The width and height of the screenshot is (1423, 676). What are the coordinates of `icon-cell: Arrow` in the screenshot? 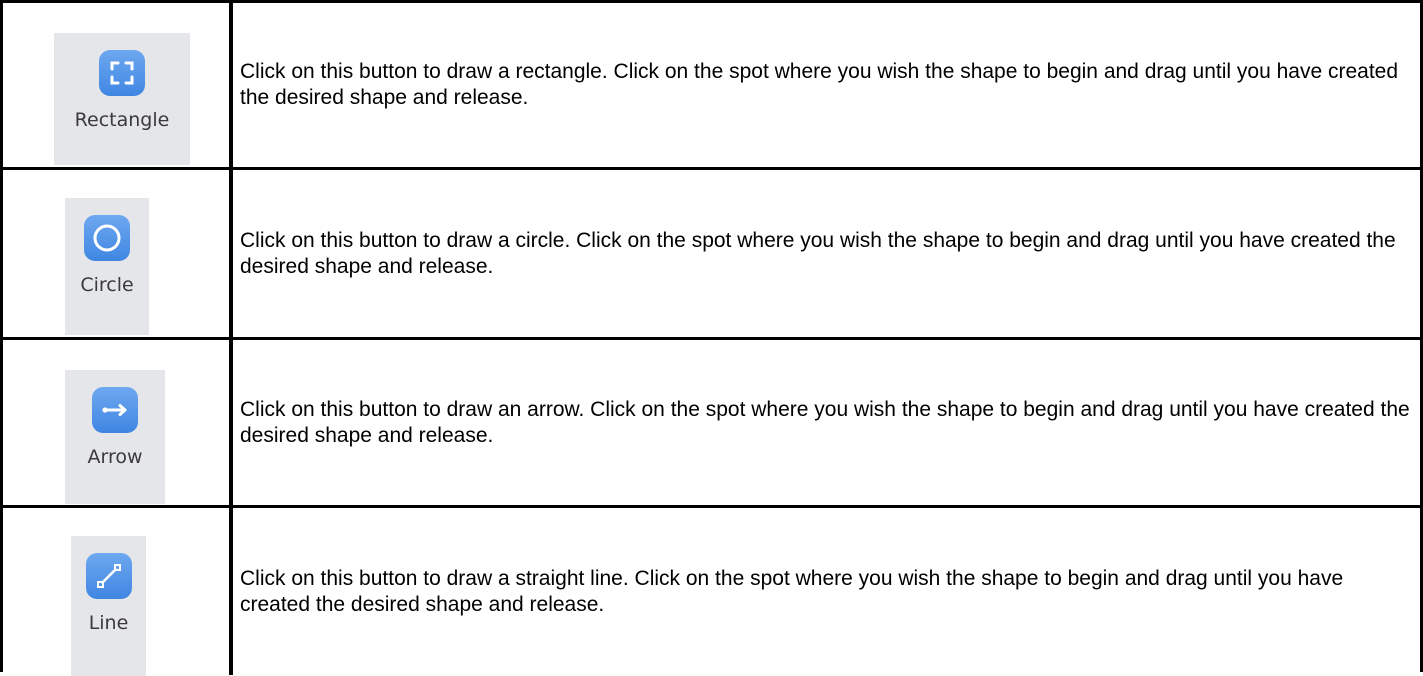 It's located at (118, 424).